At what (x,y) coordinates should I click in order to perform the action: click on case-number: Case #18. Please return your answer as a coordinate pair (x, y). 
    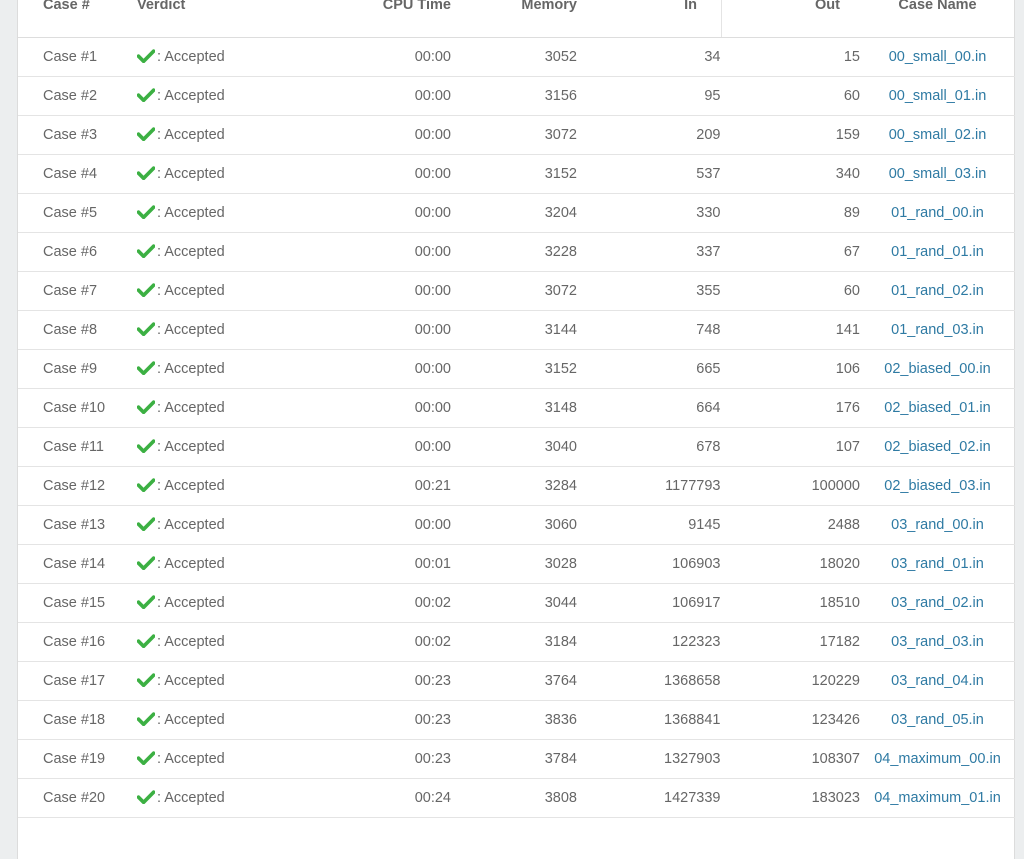
    Looking at the image, I should click on (77, 720).